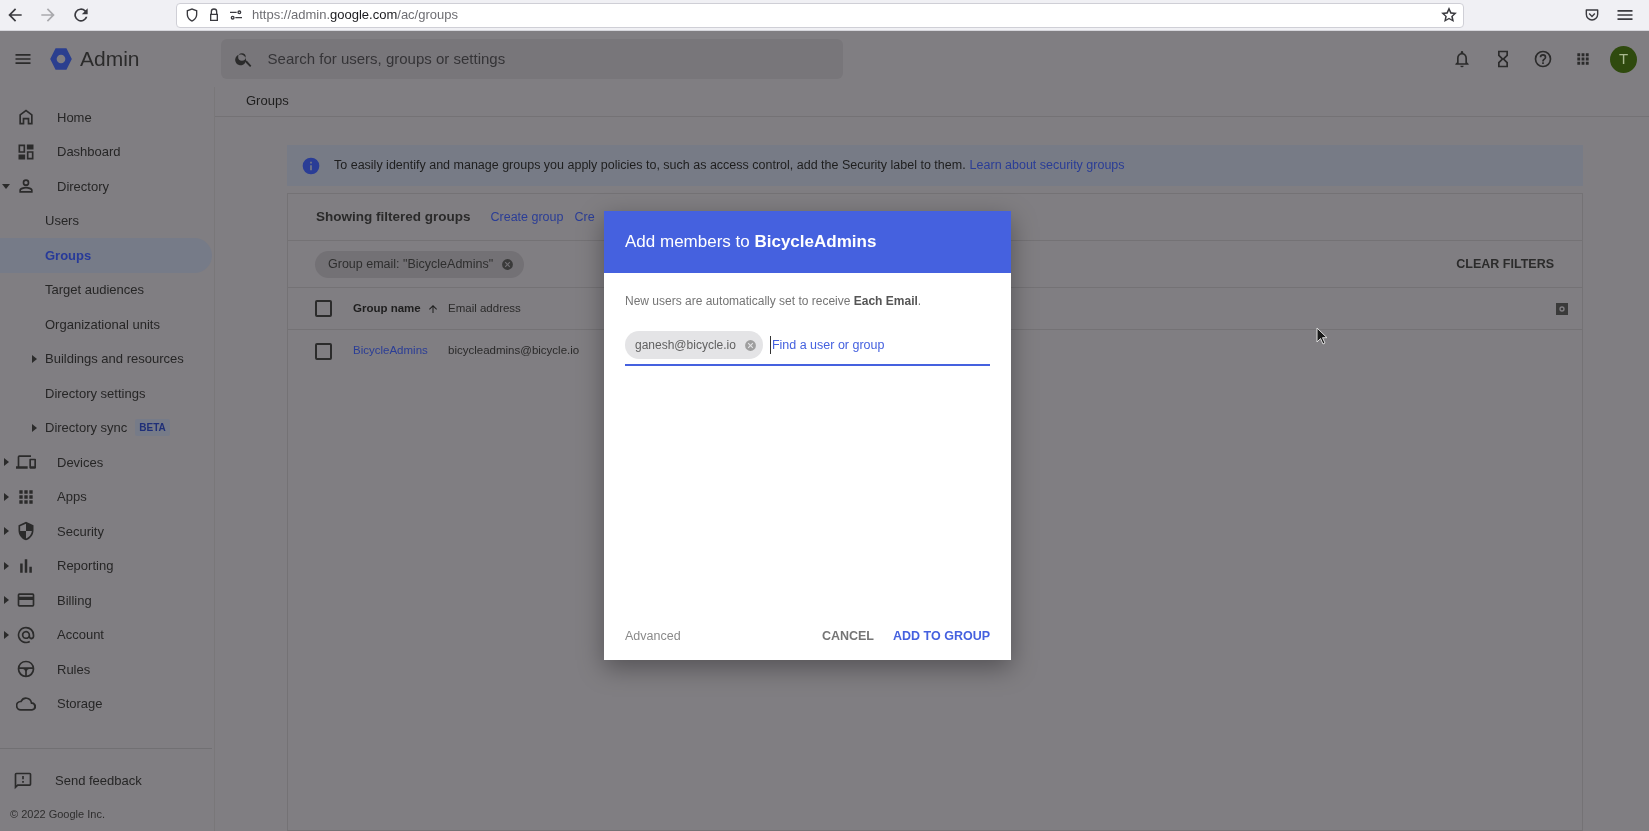  I want to click on nav-item: Rules, so click(106, 669).